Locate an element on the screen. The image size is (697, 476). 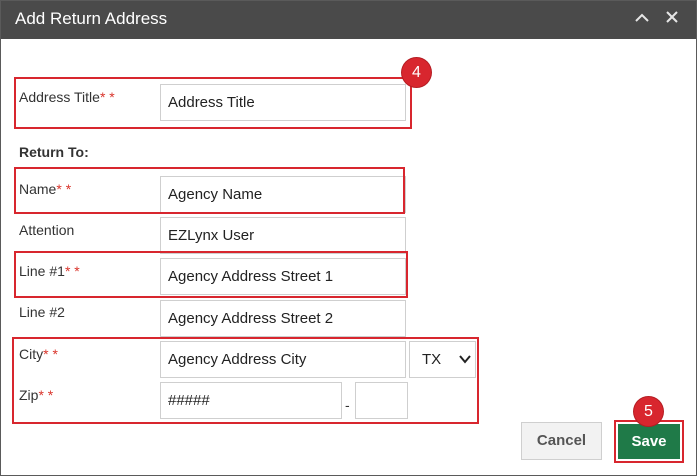
attention-input is located at coordinates (283, 235).